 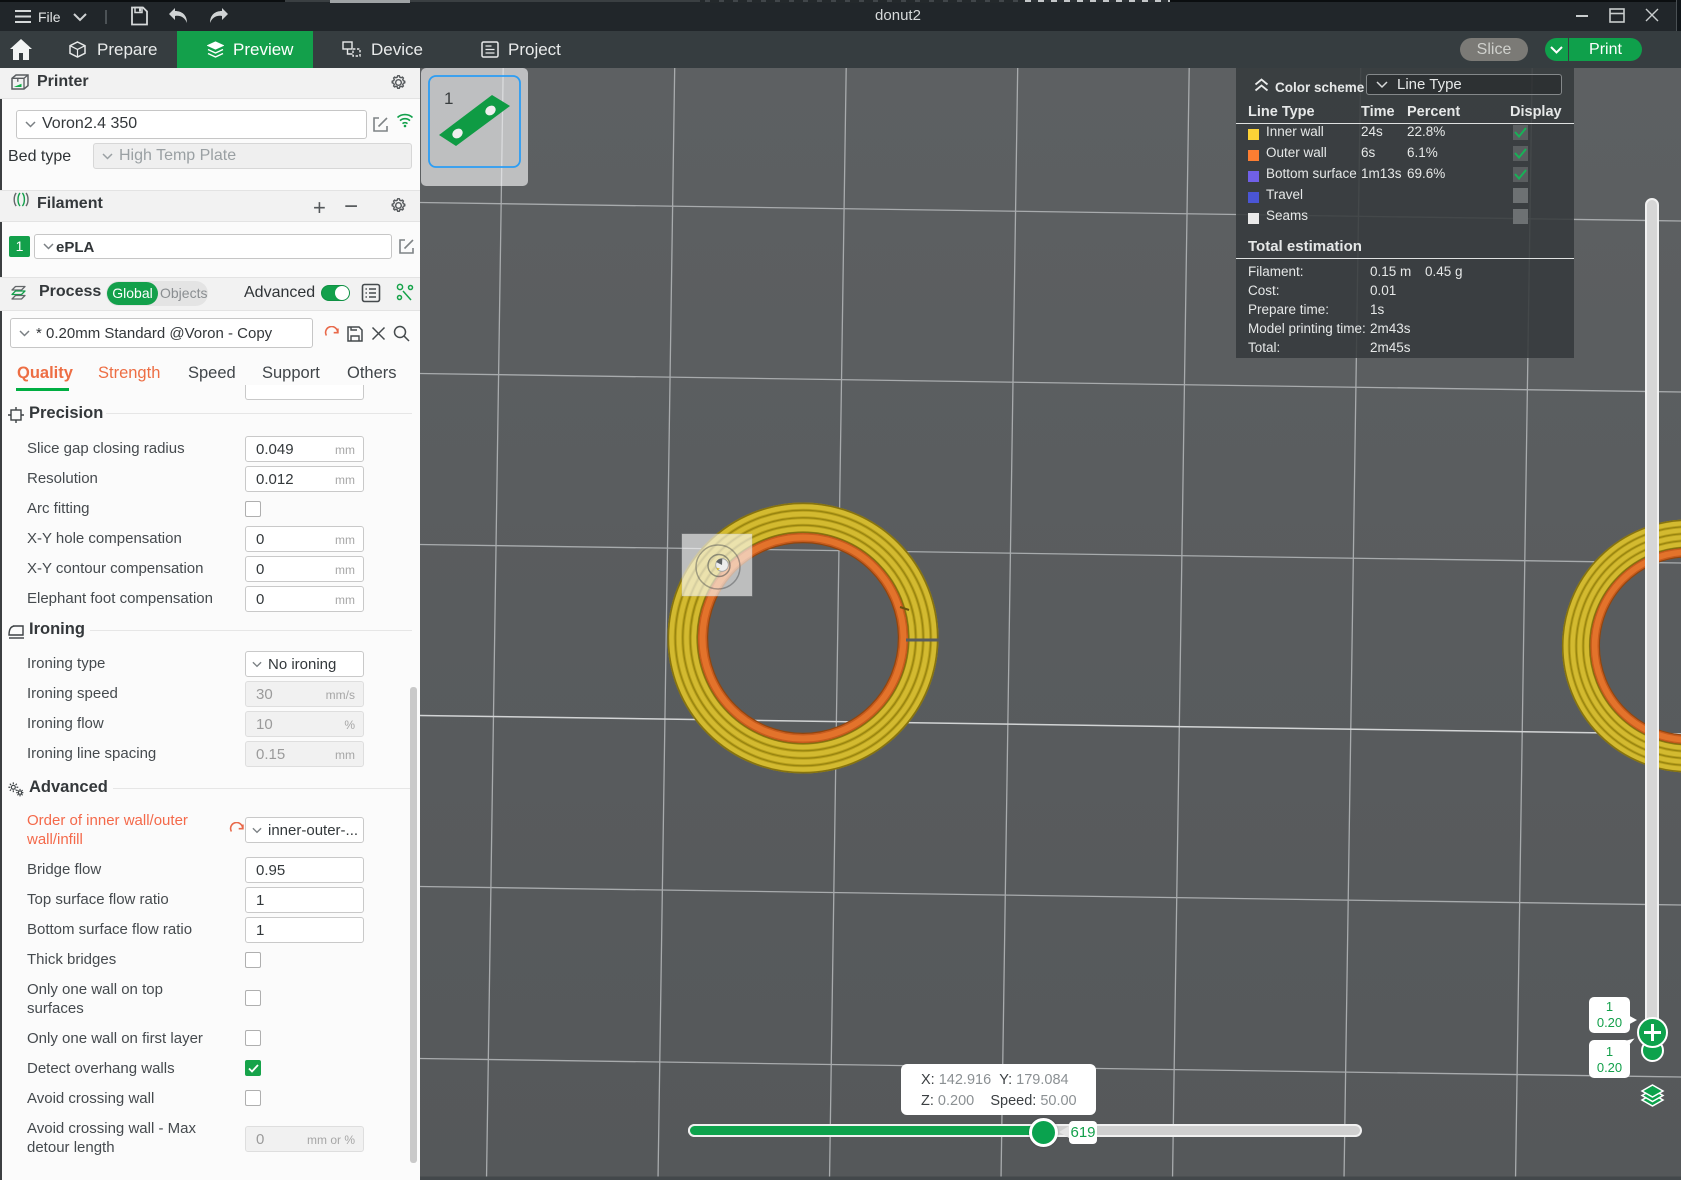 I want to click on svg-text: 1, so click(x=448, y=98).